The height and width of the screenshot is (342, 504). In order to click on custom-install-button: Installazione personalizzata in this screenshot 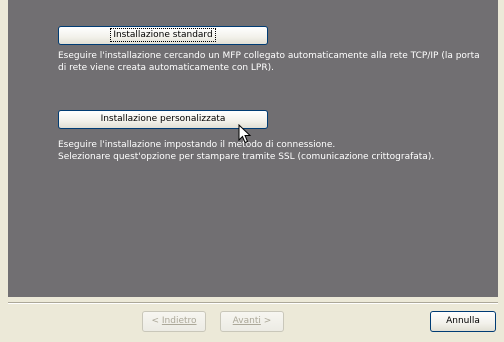, I will do `click(163, 119)`.